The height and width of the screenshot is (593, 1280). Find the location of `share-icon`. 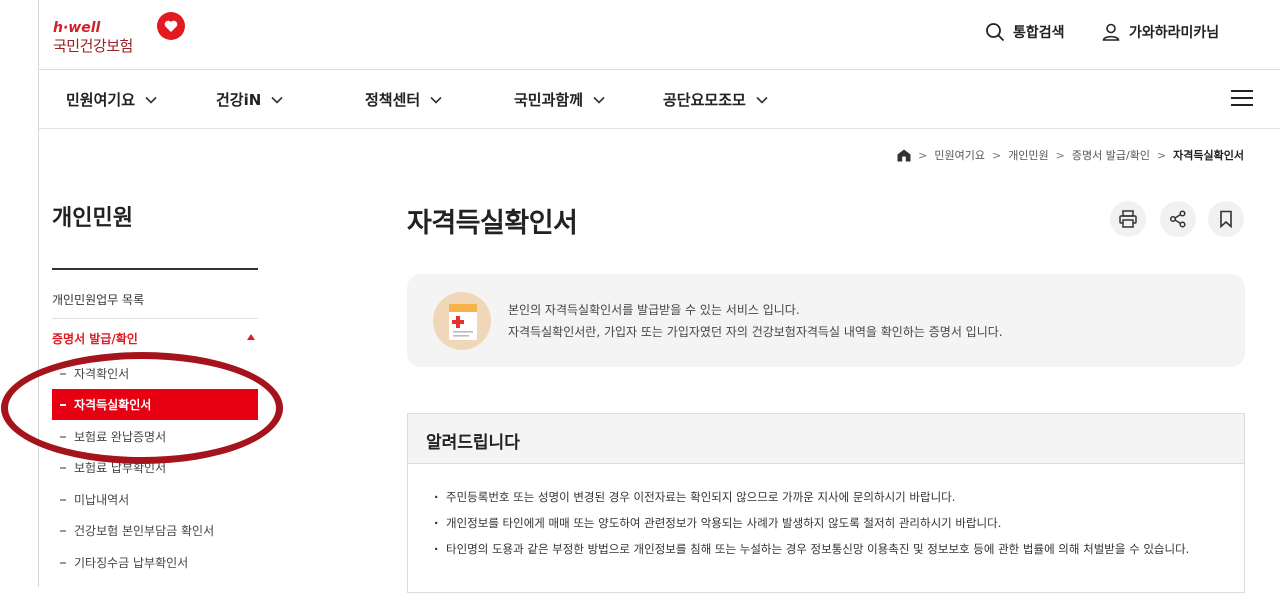

share-icon is located at coordinates (1177, 219).